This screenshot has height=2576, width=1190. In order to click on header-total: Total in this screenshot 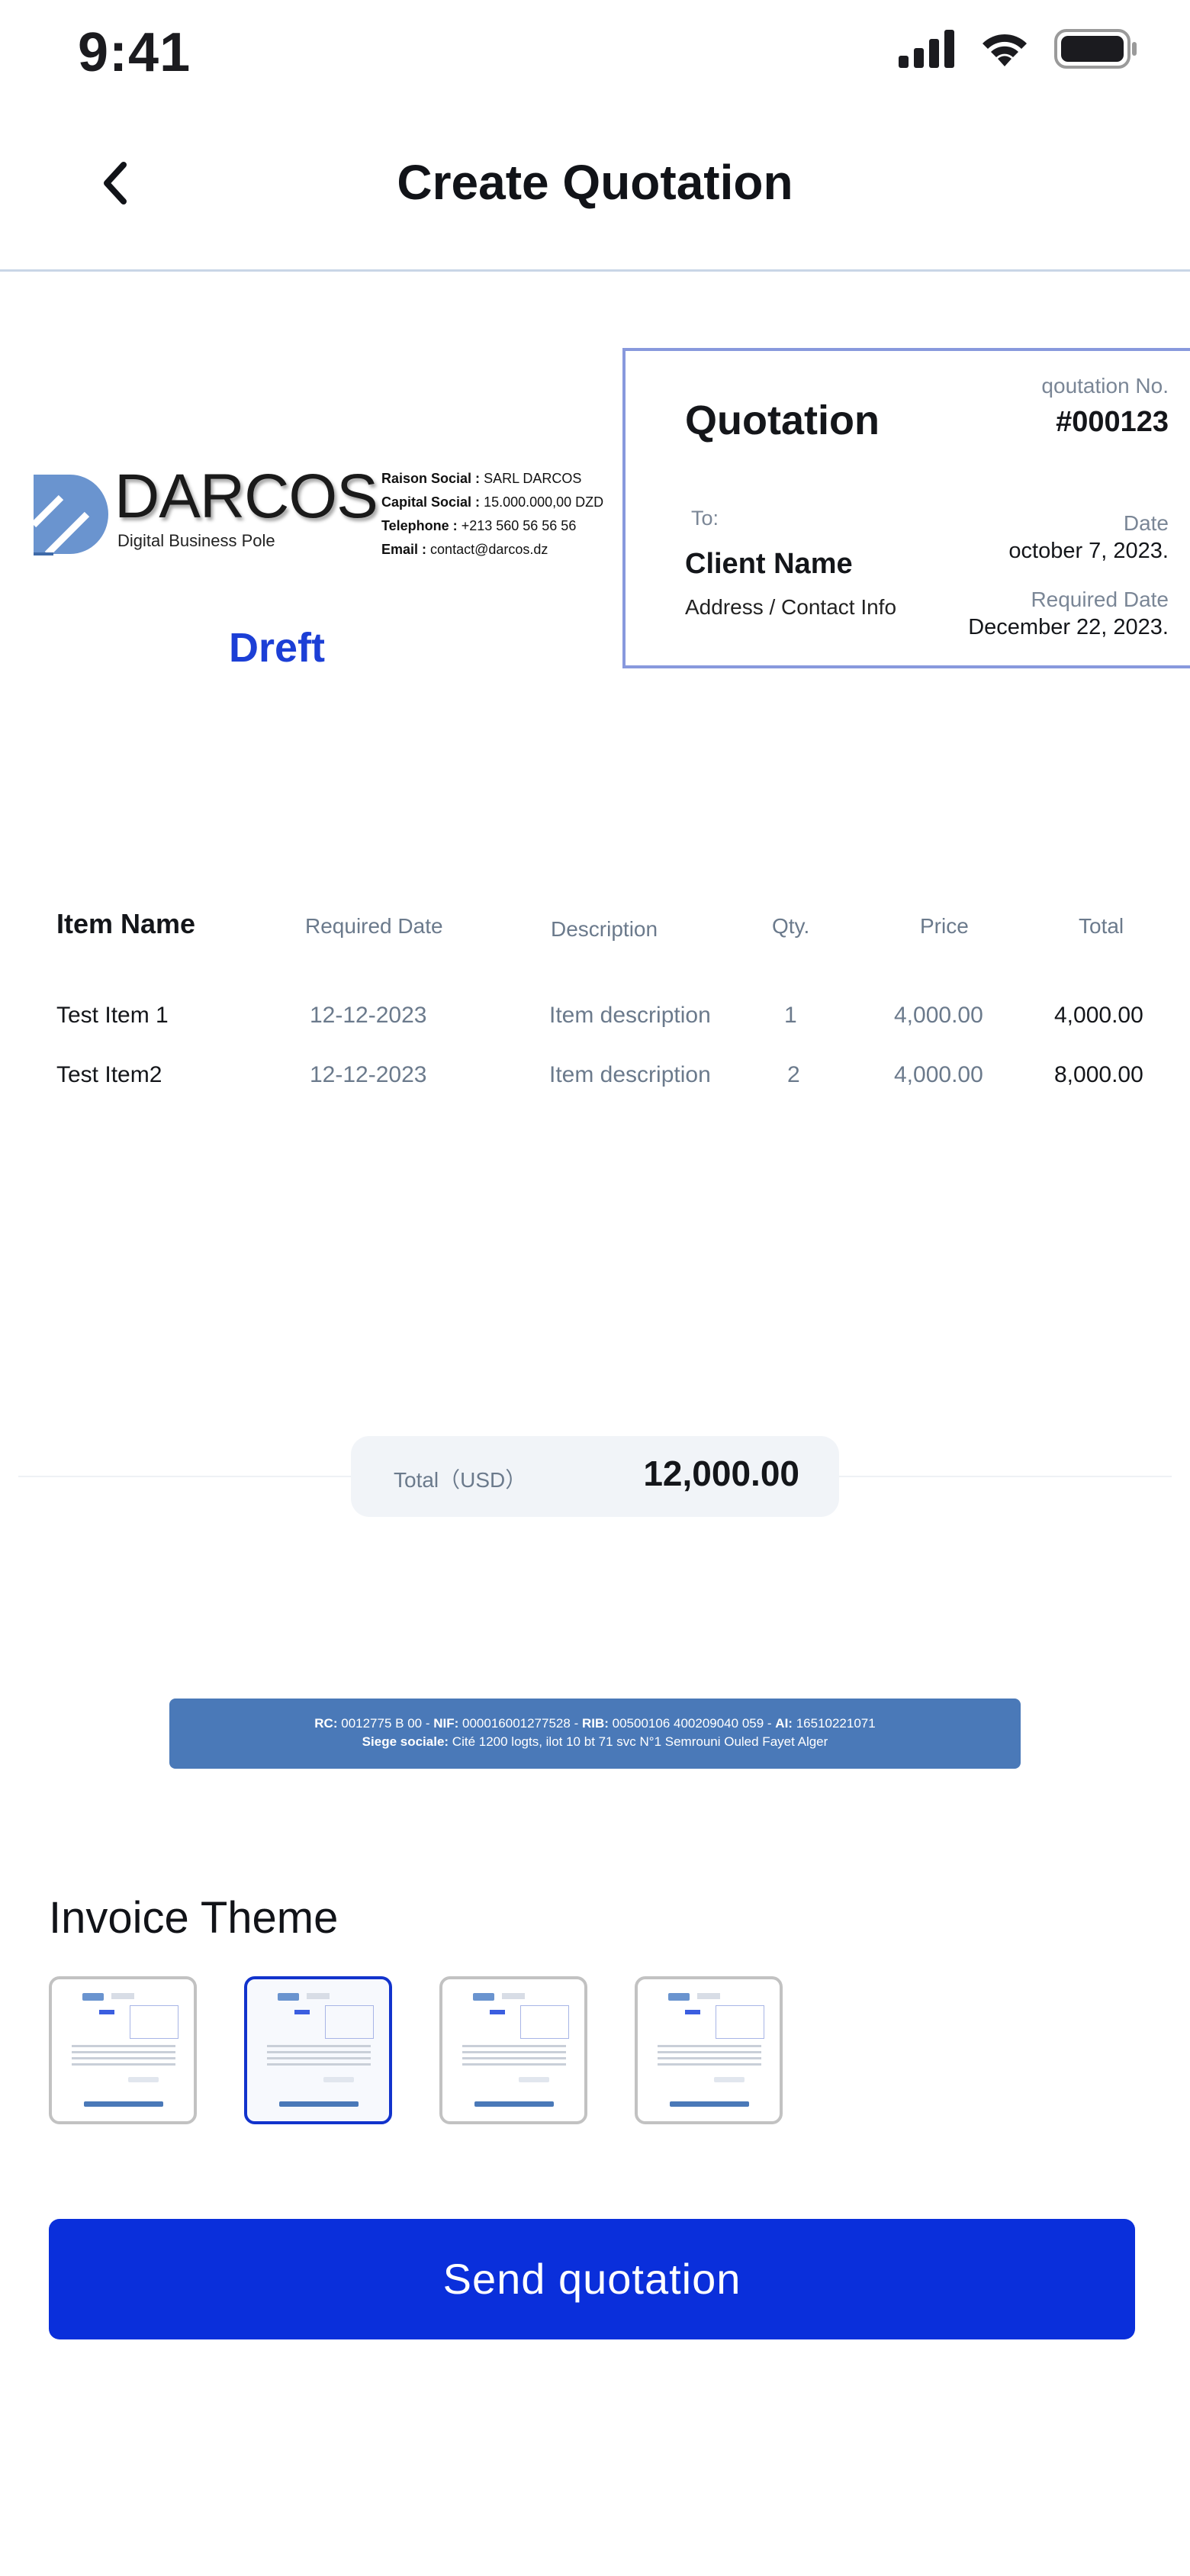, I will do `click(1101, 926)`.